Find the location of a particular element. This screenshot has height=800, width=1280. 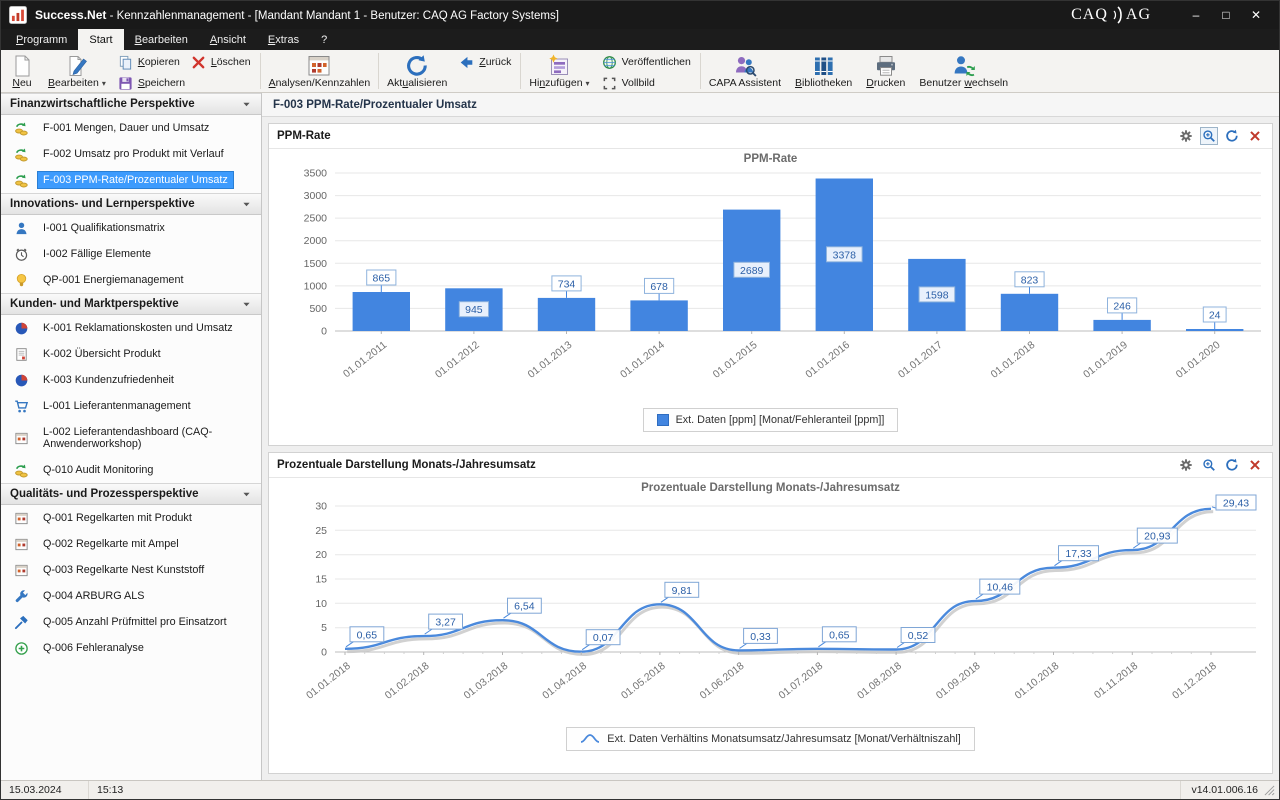

delete-icon is located at coordinates (198, 62).